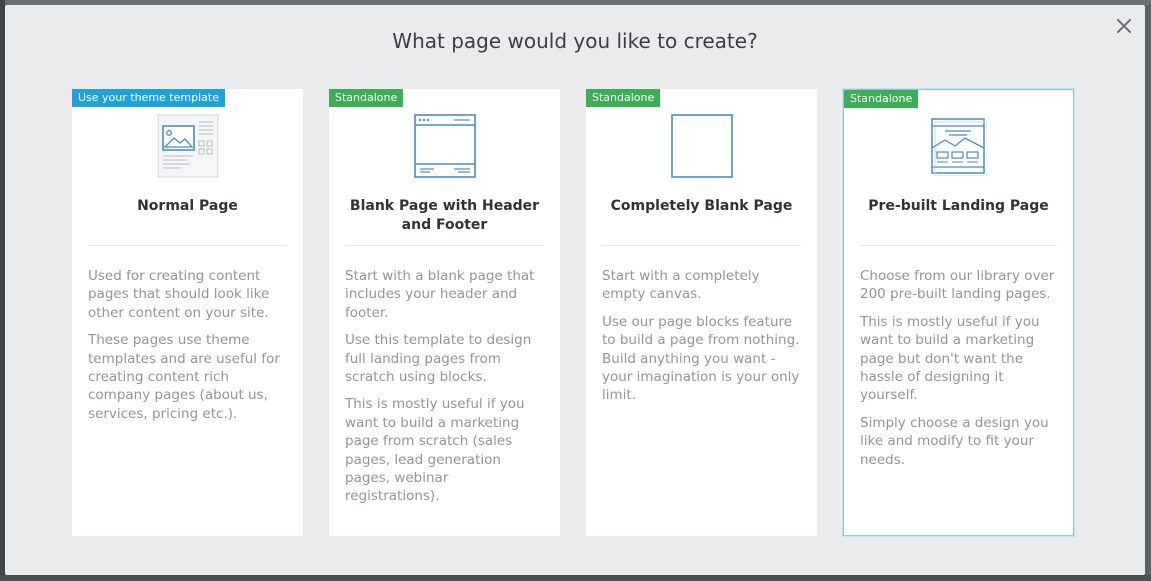 Image resolution: width=1151 pixels, height=581 pixels. What do you see at coordinates (148, 98) in the screenshot?
I see `badge: Use your theme template` at bounding box center [148, 98].